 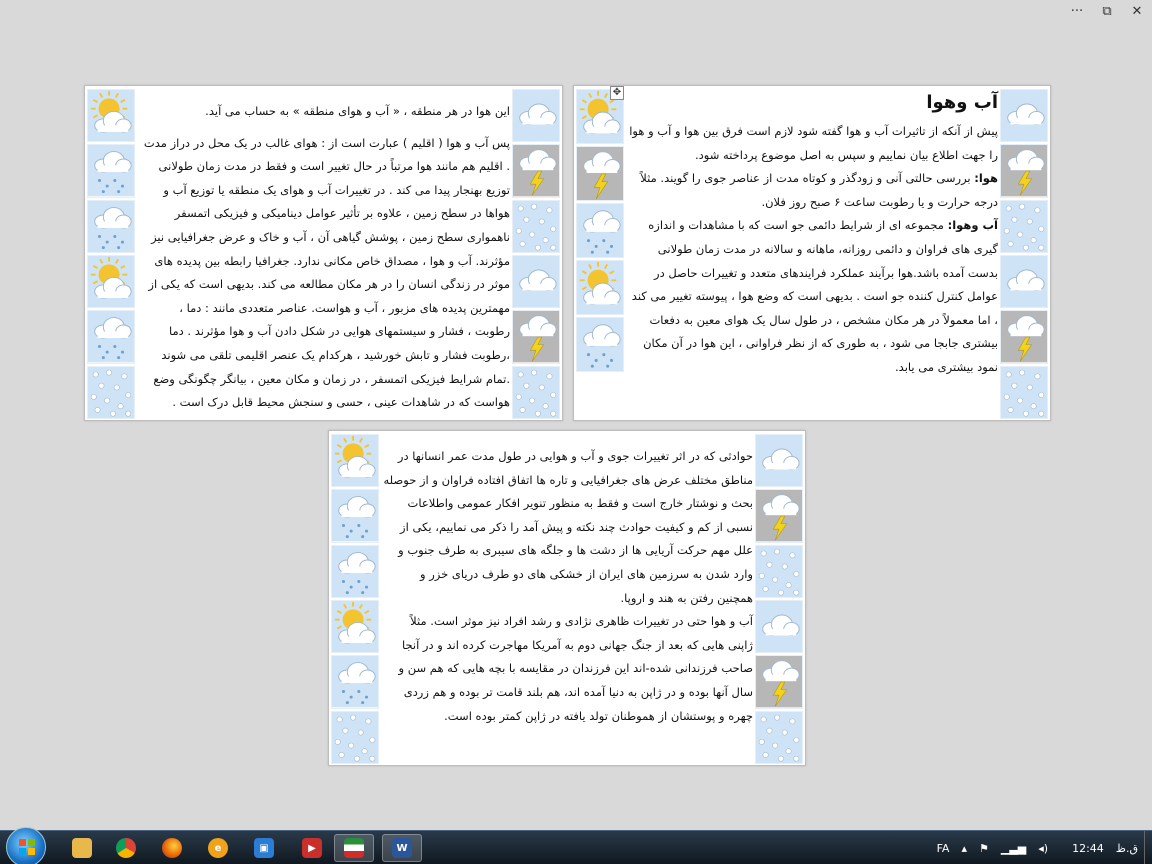 What do you see at coordinates (1137, 11) in the screenshot?
I see `close-button: ✕` at bounding box center [1137, 11].